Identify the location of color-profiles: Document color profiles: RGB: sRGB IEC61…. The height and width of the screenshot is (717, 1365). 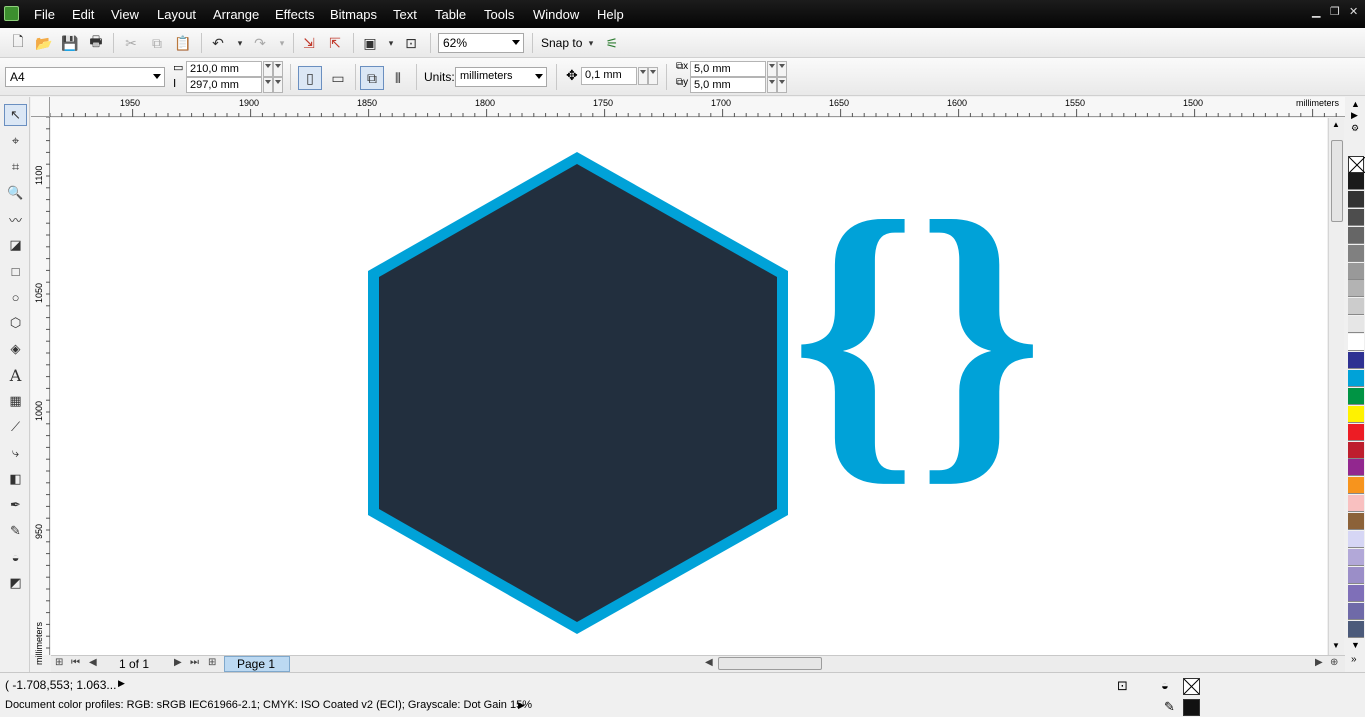
(268, 705).